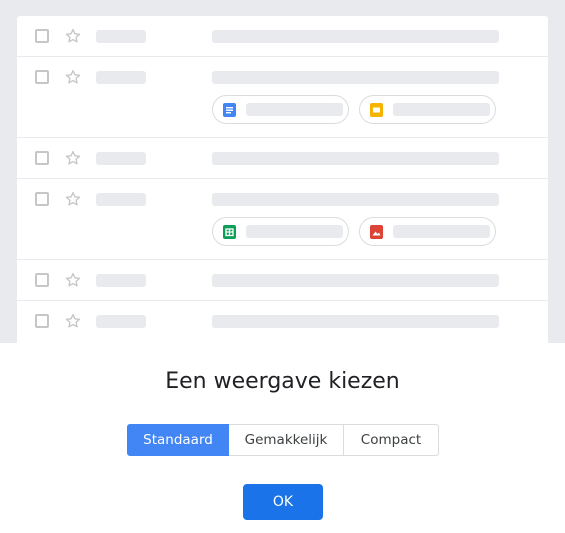 The width and height of the screenshot is (565, 533). I want to click on ok-button: OK, so click(283, 502).